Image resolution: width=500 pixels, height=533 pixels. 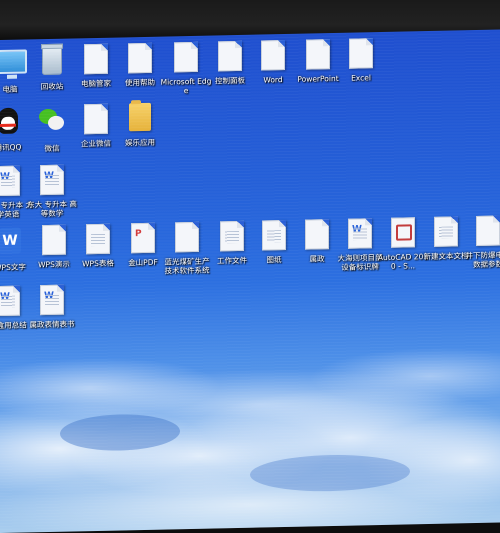 What do you see at coordinates (140, 142) in the screenshot?
I see `icon-label: 娱乐应用` at bounding box center [140, 142].